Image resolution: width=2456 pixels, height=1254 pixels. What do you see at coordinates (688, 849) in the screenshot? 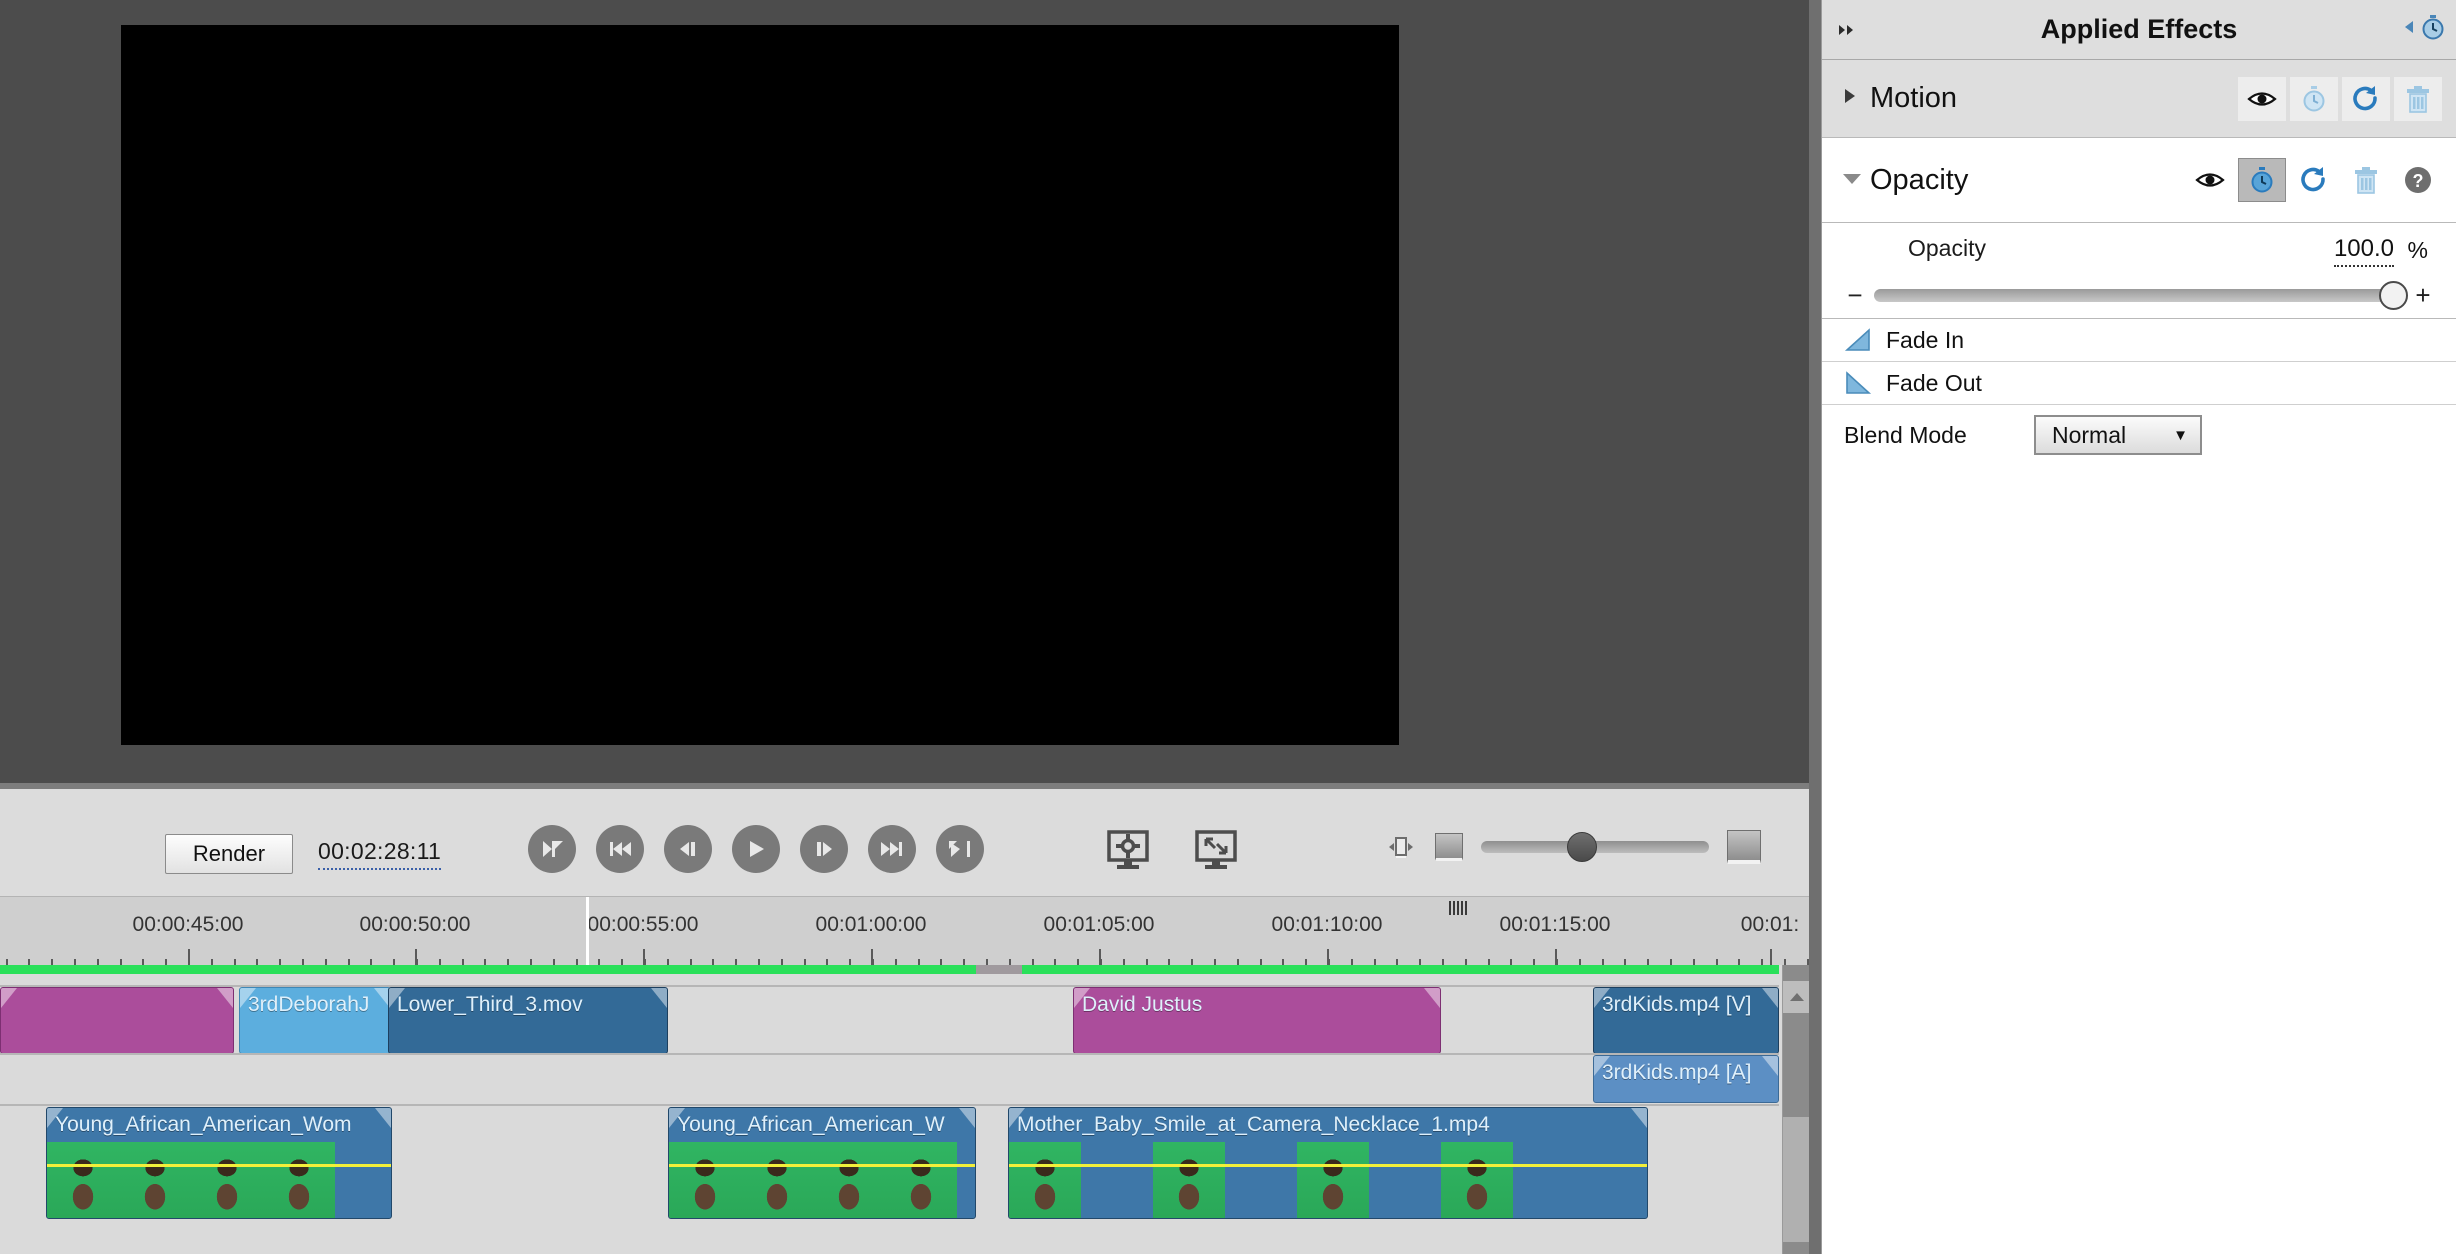
I see `step-back-button` at bounding box center [688, 849].